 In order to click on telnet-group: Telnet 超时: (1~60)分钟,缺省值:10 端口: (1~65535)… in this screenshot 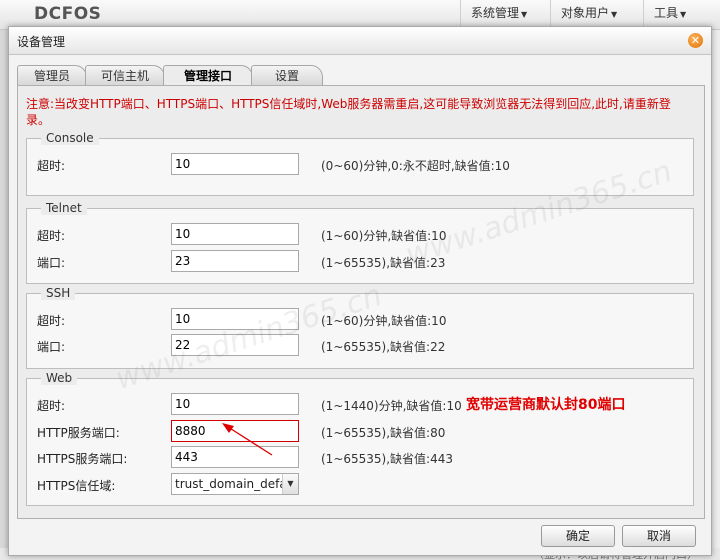, I will do `click(360, 242)`.